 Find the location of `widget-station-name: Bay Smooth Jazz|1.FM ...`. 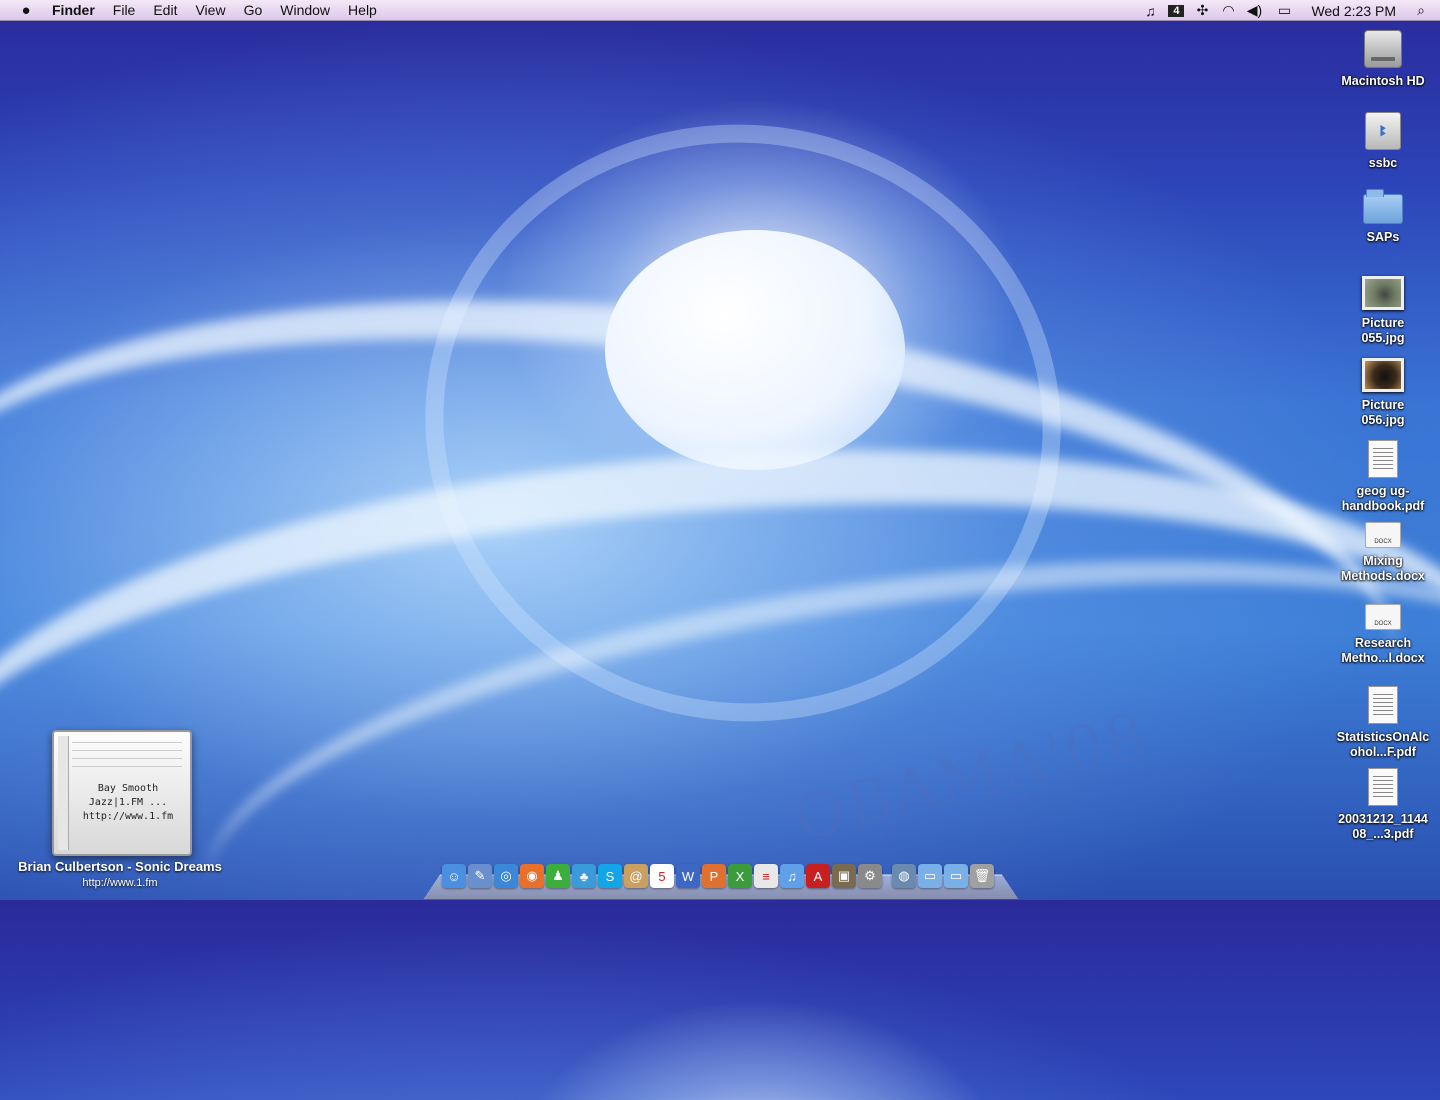

widget-station-name: Bay Smooth Jazz|1.FM ... is located at coordinates (128, 795).